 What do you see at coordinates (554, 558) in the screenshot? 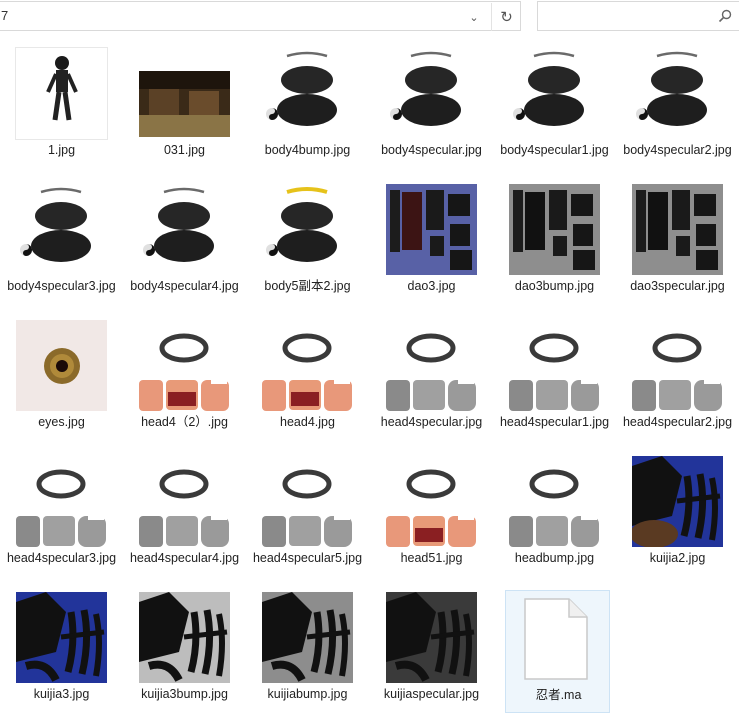
I see `file-name: headbump.jpg` at bounding box center [554, 558].